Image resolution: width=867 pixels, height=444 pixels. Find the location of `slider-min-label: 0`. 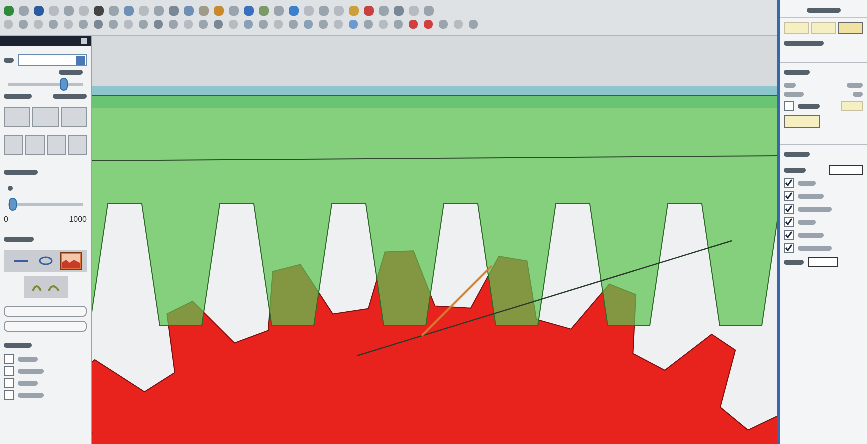

slider-min-label: 0 is located at coordinates (6, 220).